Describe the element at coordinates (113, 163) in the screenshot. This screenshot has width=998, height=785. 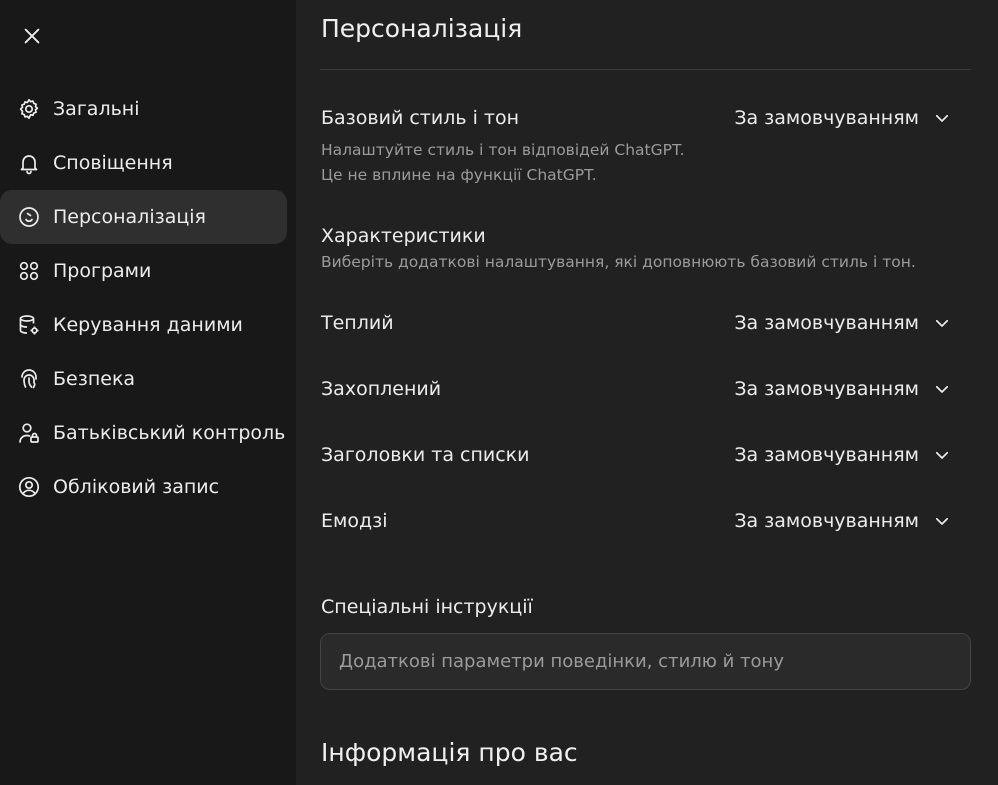
I see `sidebar-item-label: Сповіщення` at that location.